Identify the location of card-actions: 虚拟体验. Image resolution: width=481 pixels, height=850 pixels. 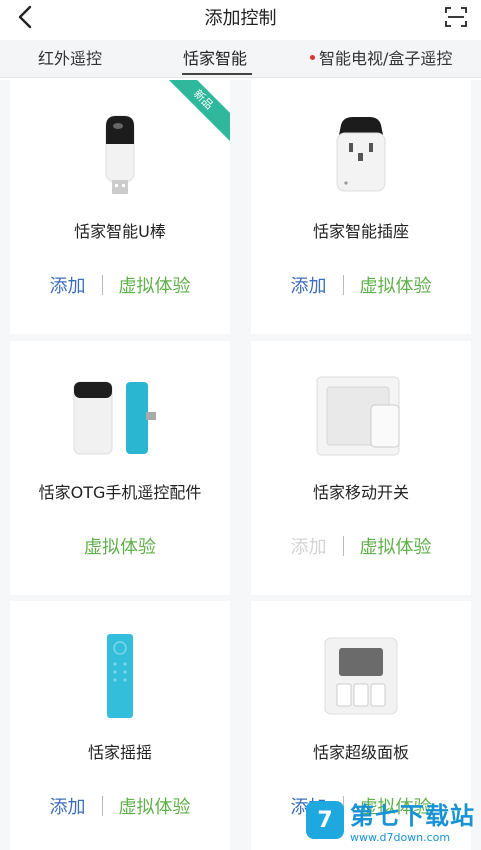
(120, 546).